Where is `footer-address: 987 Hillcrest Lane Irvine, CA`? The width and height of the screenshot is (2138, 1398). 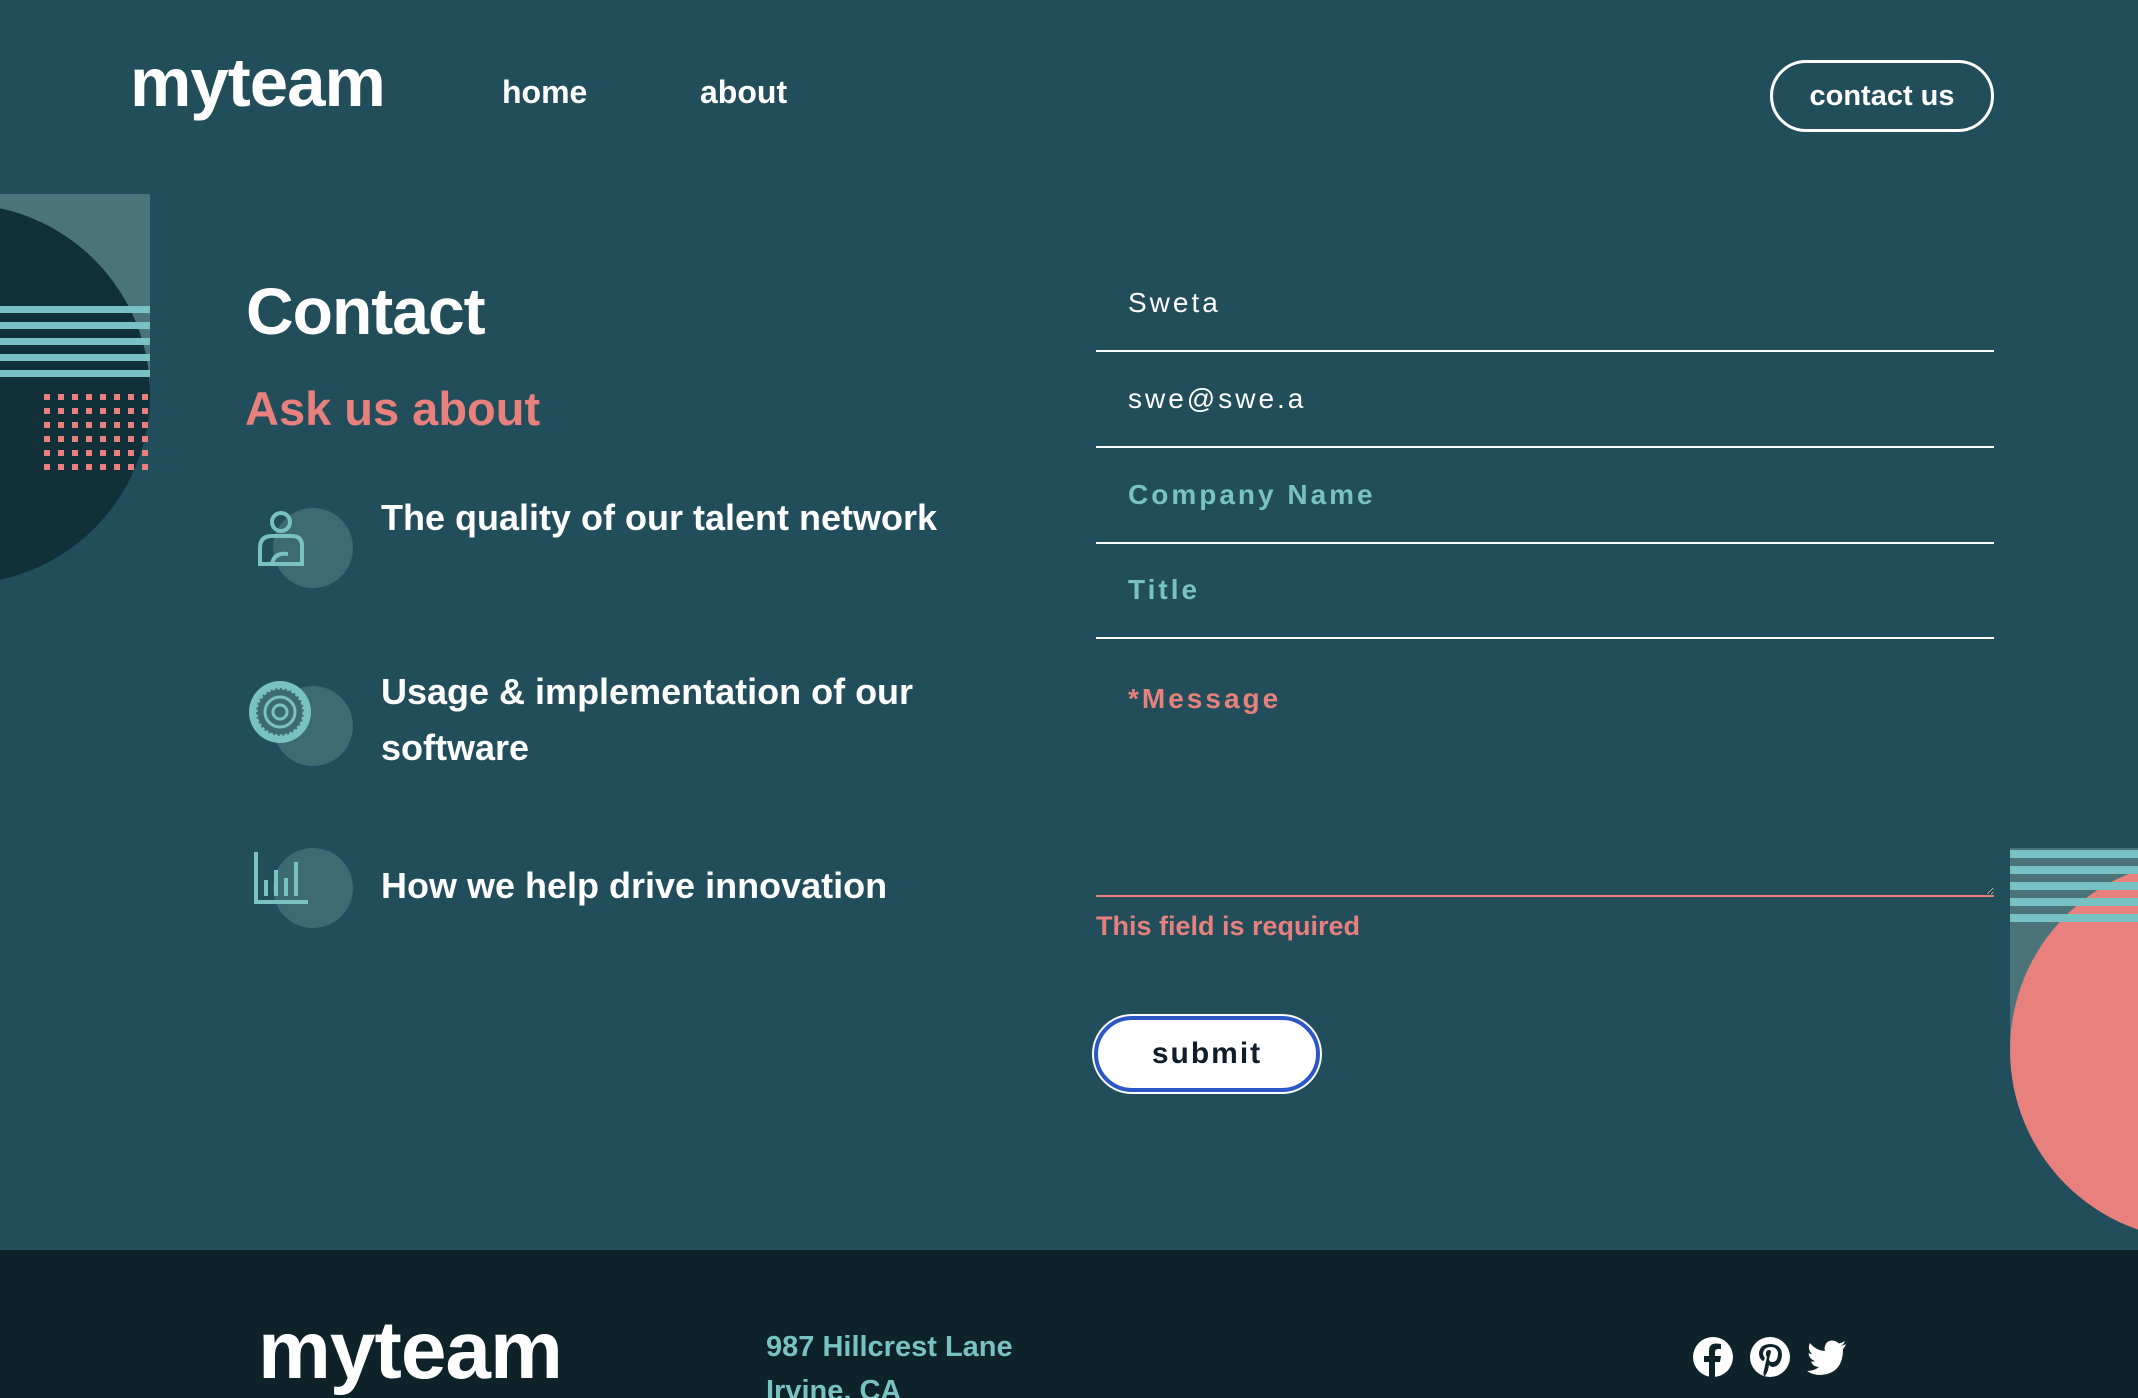 footer-address: 987 Hillcrest Lane Irvine, CA is located at coordinates (889, 1361).